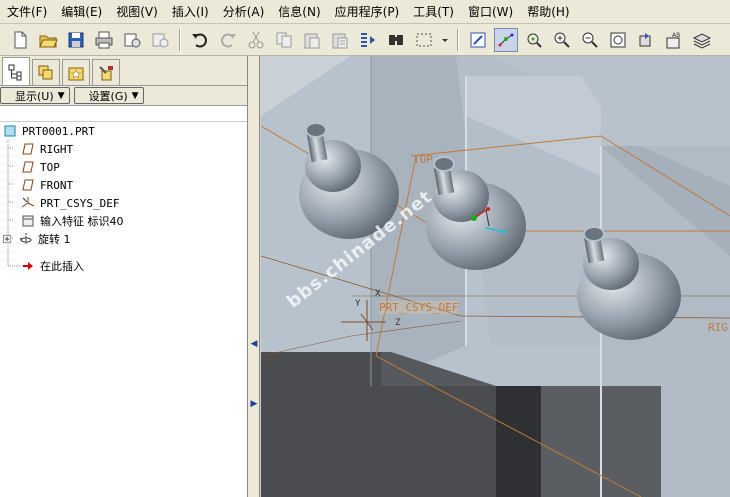 The width and height of the screenshot is (730, 497). Describe the element at coordinates (228, 40) in the screenshot. I see `redo-icon` at that location.